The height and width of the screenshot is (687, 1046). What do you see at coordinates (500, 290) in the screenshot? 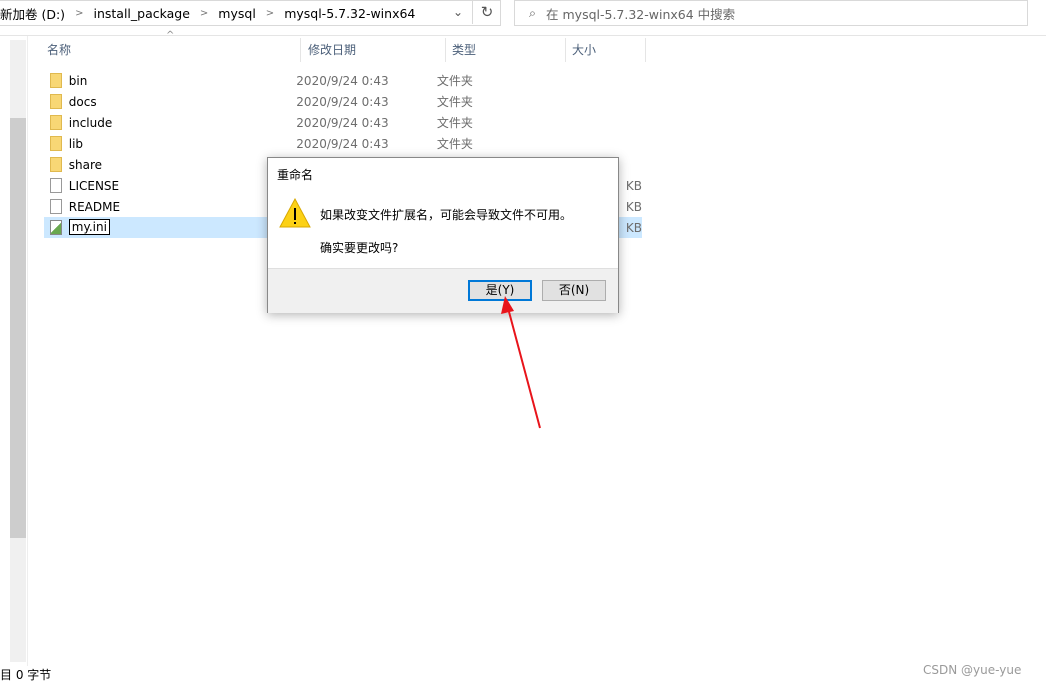
I see `yes-button: 是(Y)` at bounding box center [500, 290].